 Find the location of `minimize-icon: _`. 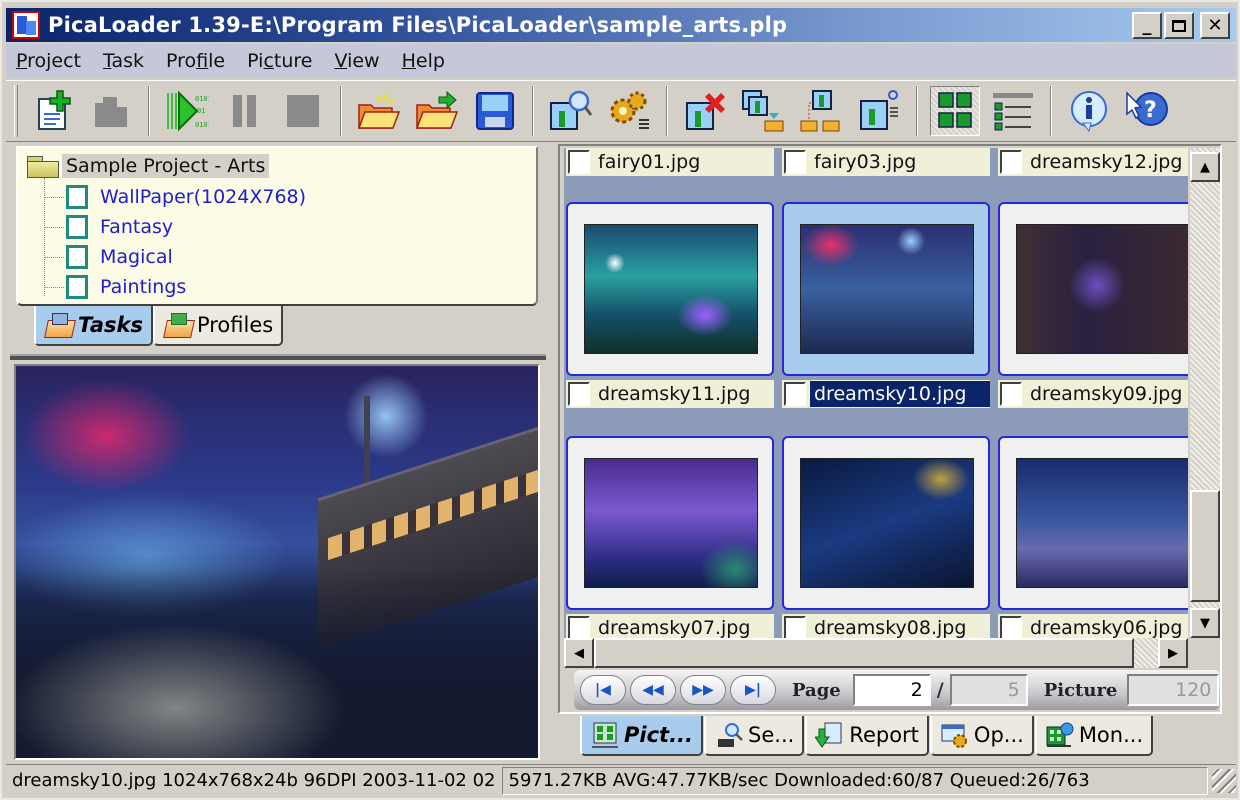

minimize-icon: _ is located at coordinates (1147, 25).